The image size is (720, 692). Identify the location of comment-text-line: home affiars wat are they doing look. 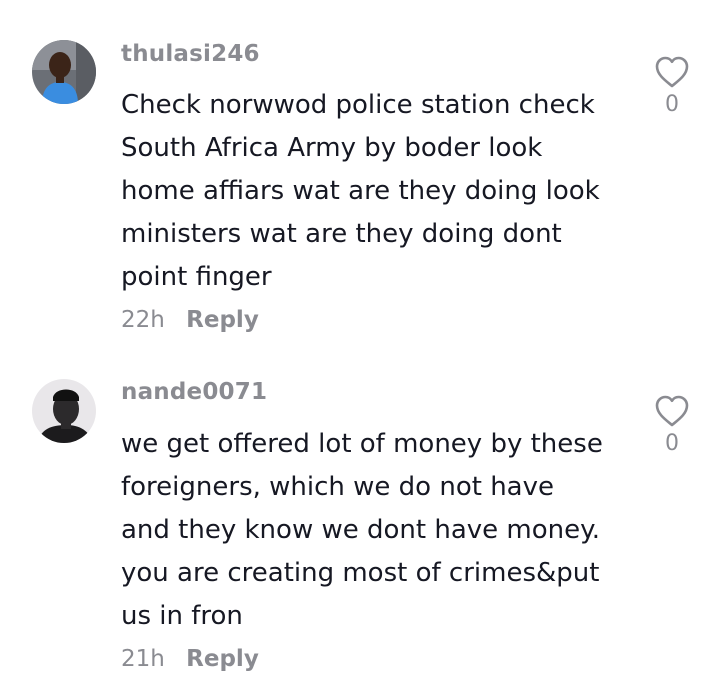
(360, 191).